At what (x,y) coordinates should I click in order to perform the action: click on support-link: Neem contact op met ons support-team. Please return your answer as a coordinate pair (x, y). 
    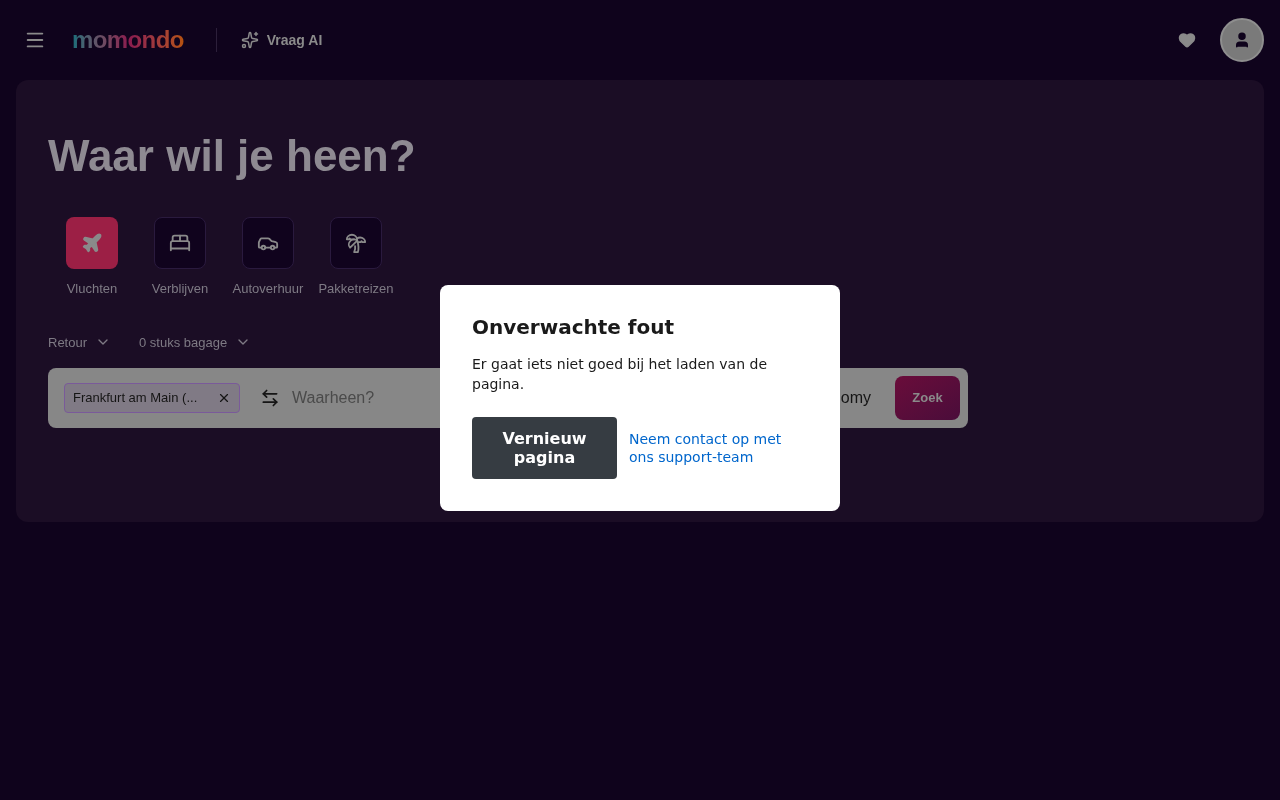
    Looking at the image, I should click on (714, 448).